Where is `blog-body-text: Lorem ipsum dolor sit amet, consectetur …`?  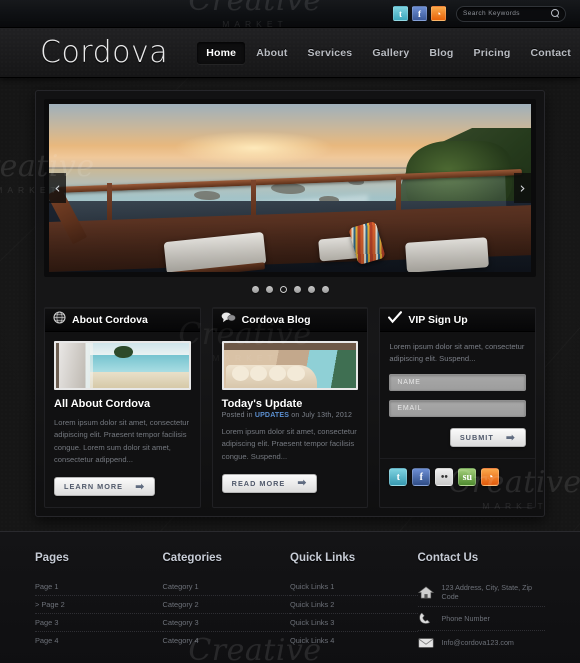
blog-body-text: Lorem ipsum dolor sit amet, consectetur … is located at coordinates (289, 444).